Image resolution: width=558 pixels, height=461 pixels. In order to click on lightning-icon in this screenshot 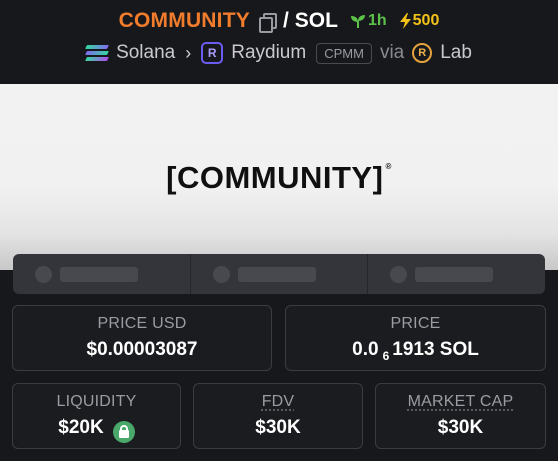, I will do `click(405, 21)`.